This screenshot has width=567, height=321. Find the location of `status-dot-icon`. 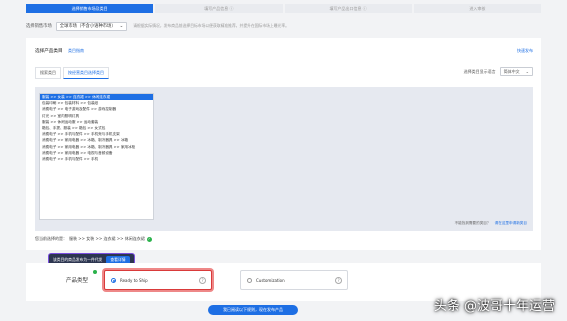

status-dot-icon is located at coordinates (95, 272).